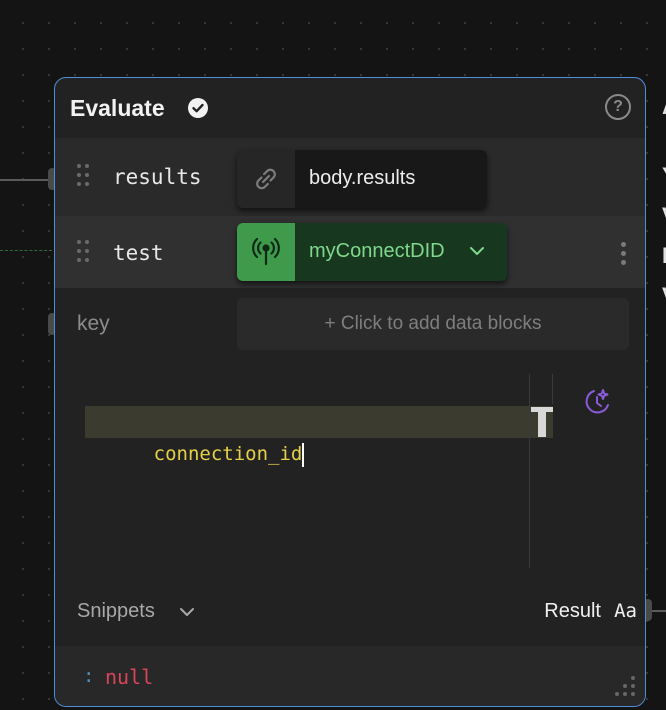 The width and height of the screenshot is (666, 710). What do you see at coordinates (433, 324) in the screenshot?
I see `add-data-blocks-button: + Click to add data blocks` at bounding box center [433, 324].